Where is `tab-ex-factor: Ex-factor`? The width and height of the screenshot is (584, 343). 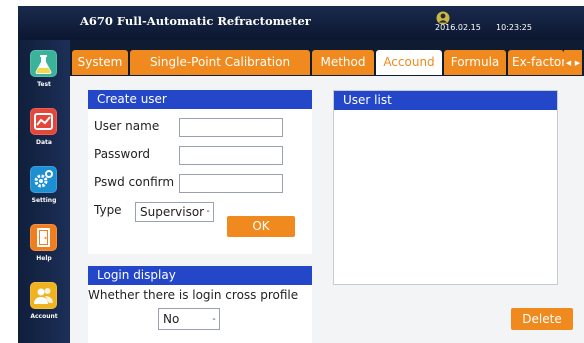
tab-ex-factor: Ex-factor is located at coordinates (536, 62).